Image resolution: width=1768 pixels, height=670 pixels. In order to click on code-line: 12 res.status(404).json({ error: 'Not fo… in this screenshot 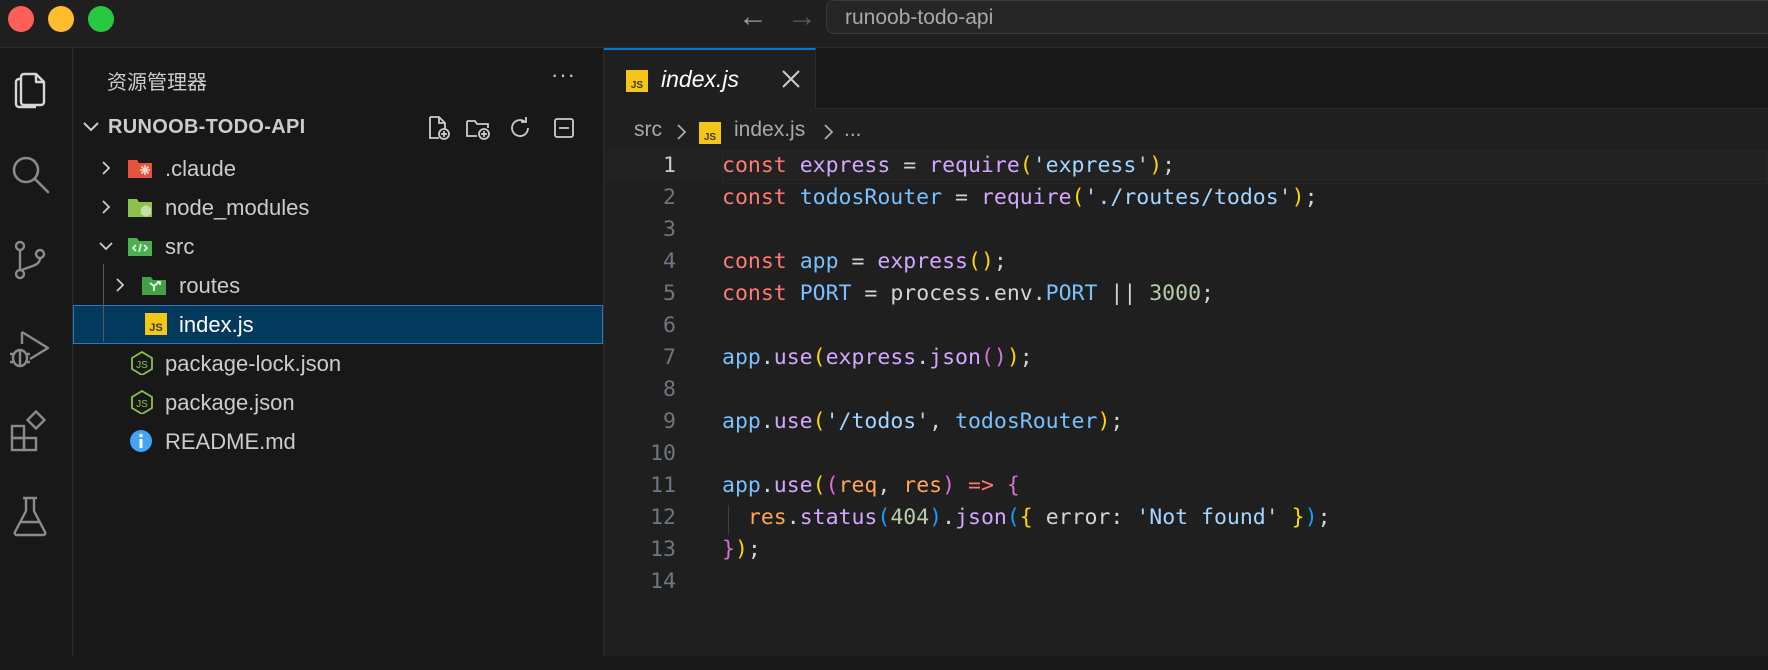, I will do `click(1186, 518)`.